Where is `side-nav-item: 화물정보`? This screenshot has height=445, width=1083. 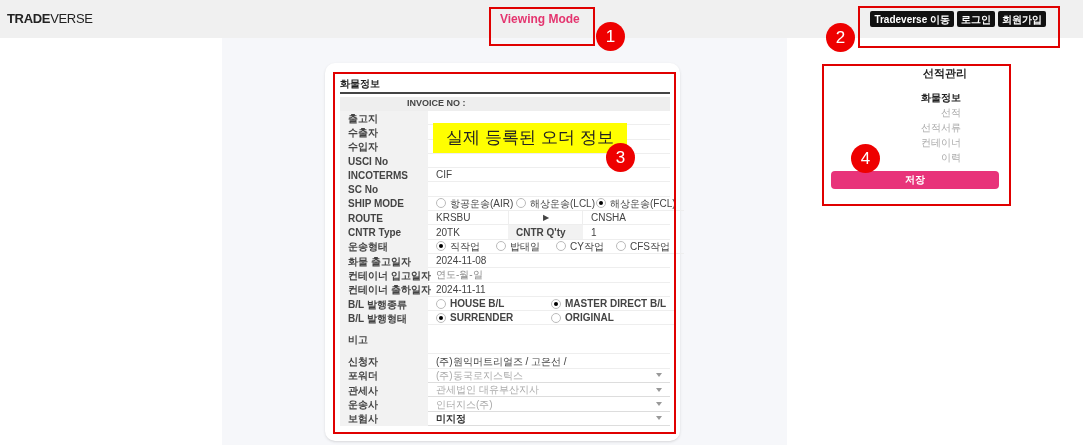 side-nav-item: 화물정보 is located at coordinates (941, 96).